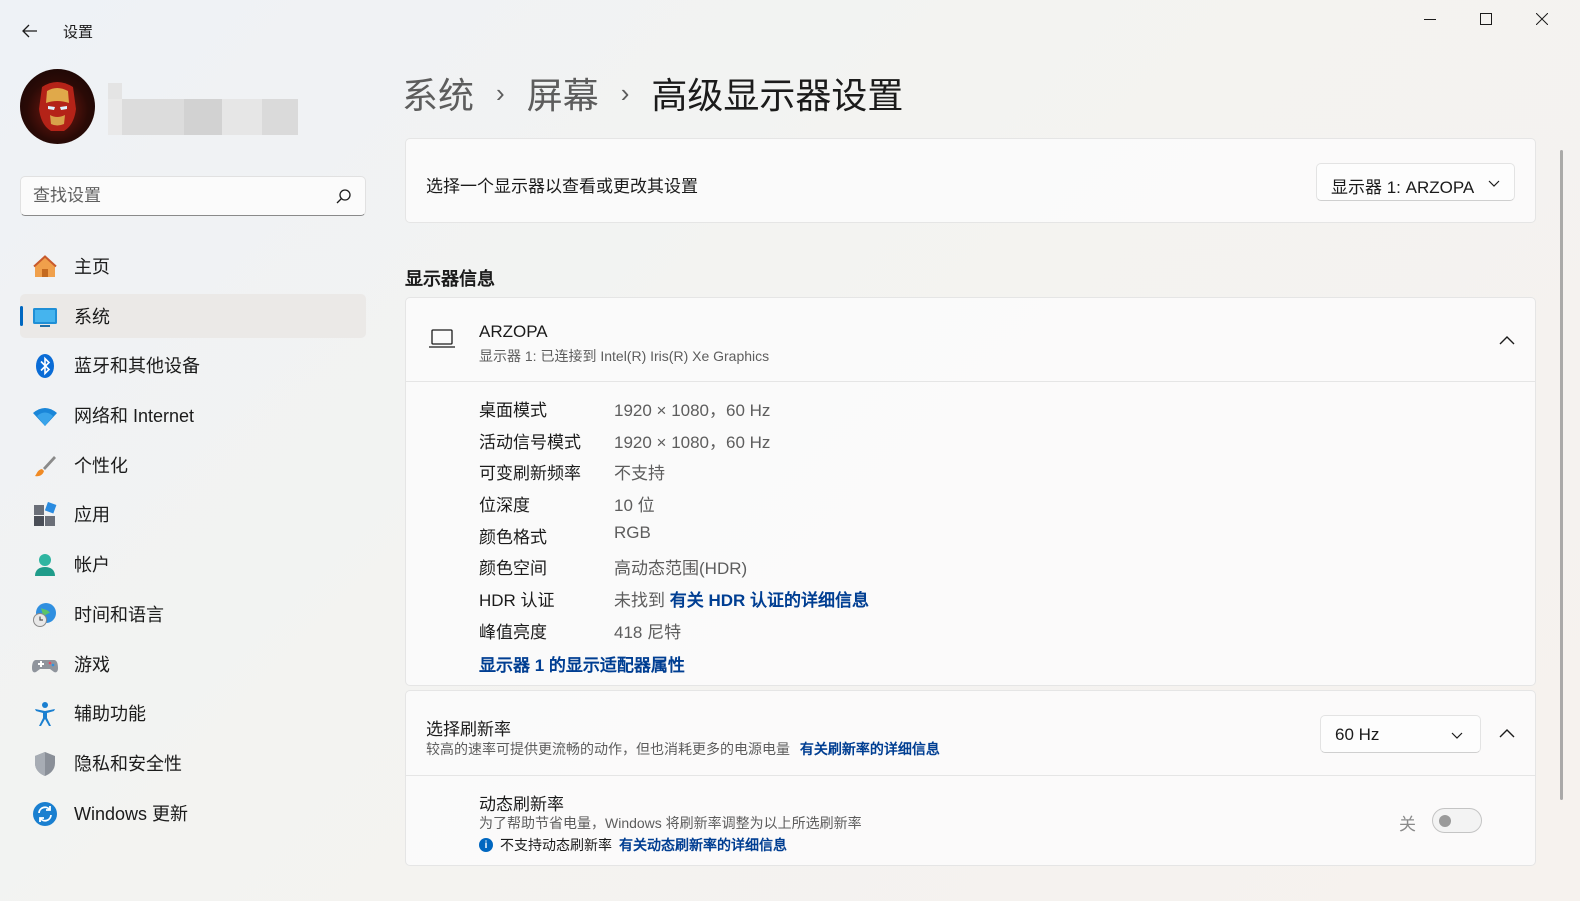 The image size is (1580, 901). I want to click on bluetooth-icon, so click(45, 366).